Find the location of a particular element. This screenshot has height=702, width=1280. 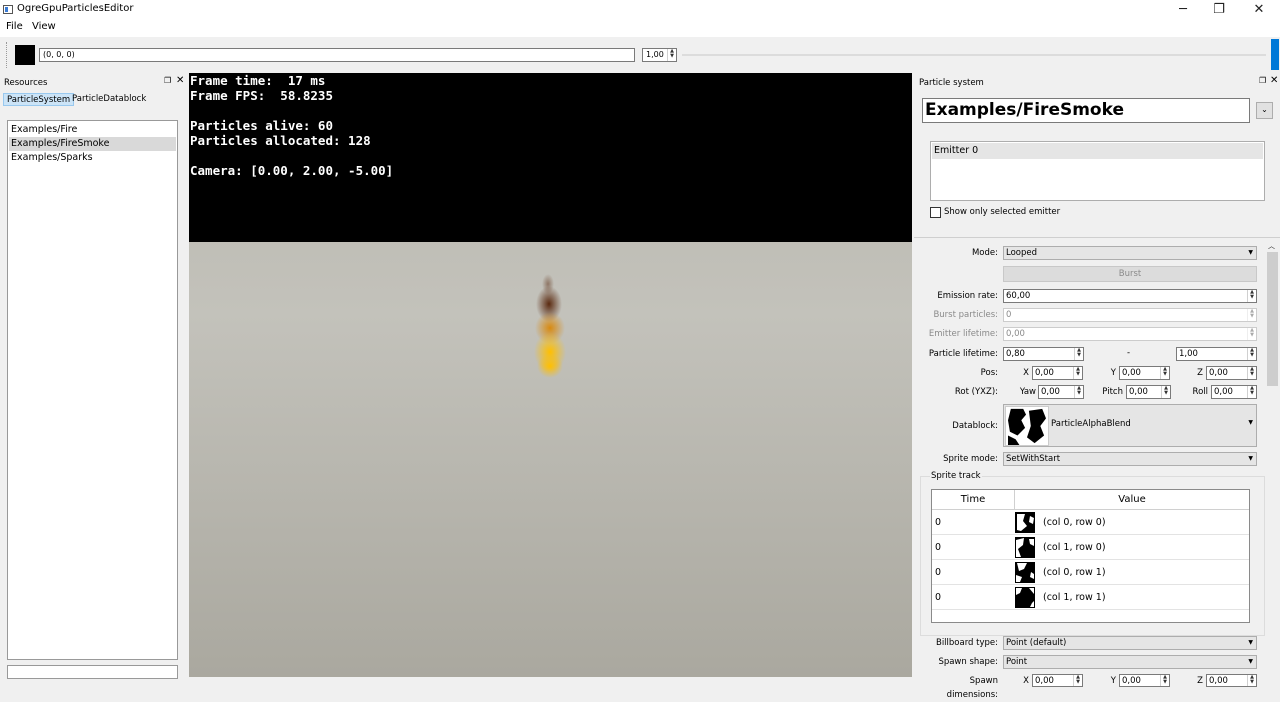

pos-z-spinbox: 0,00 ▲ ▼ is located at coordinates (1231, 373).